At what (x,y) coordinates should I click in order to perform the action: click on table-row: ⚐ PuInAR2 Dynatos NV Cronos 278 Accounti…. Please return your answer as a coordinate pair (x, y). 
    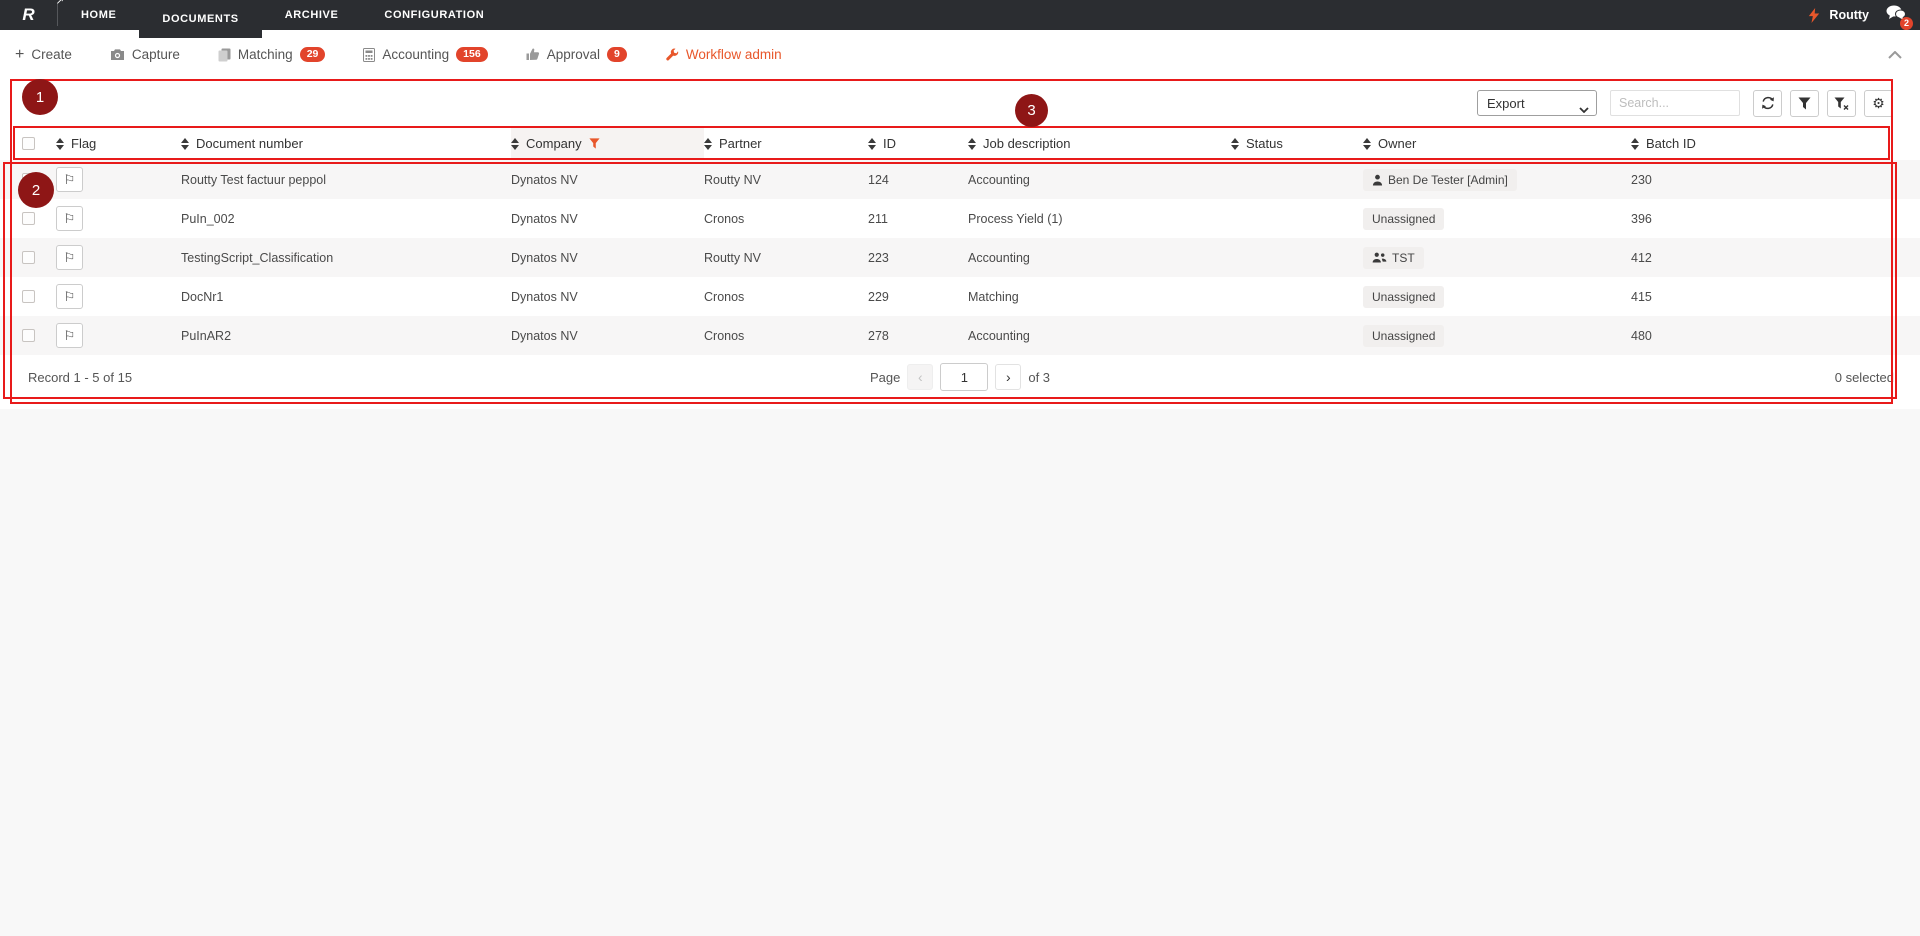
    Looking at the image, I should click on (960, 335).